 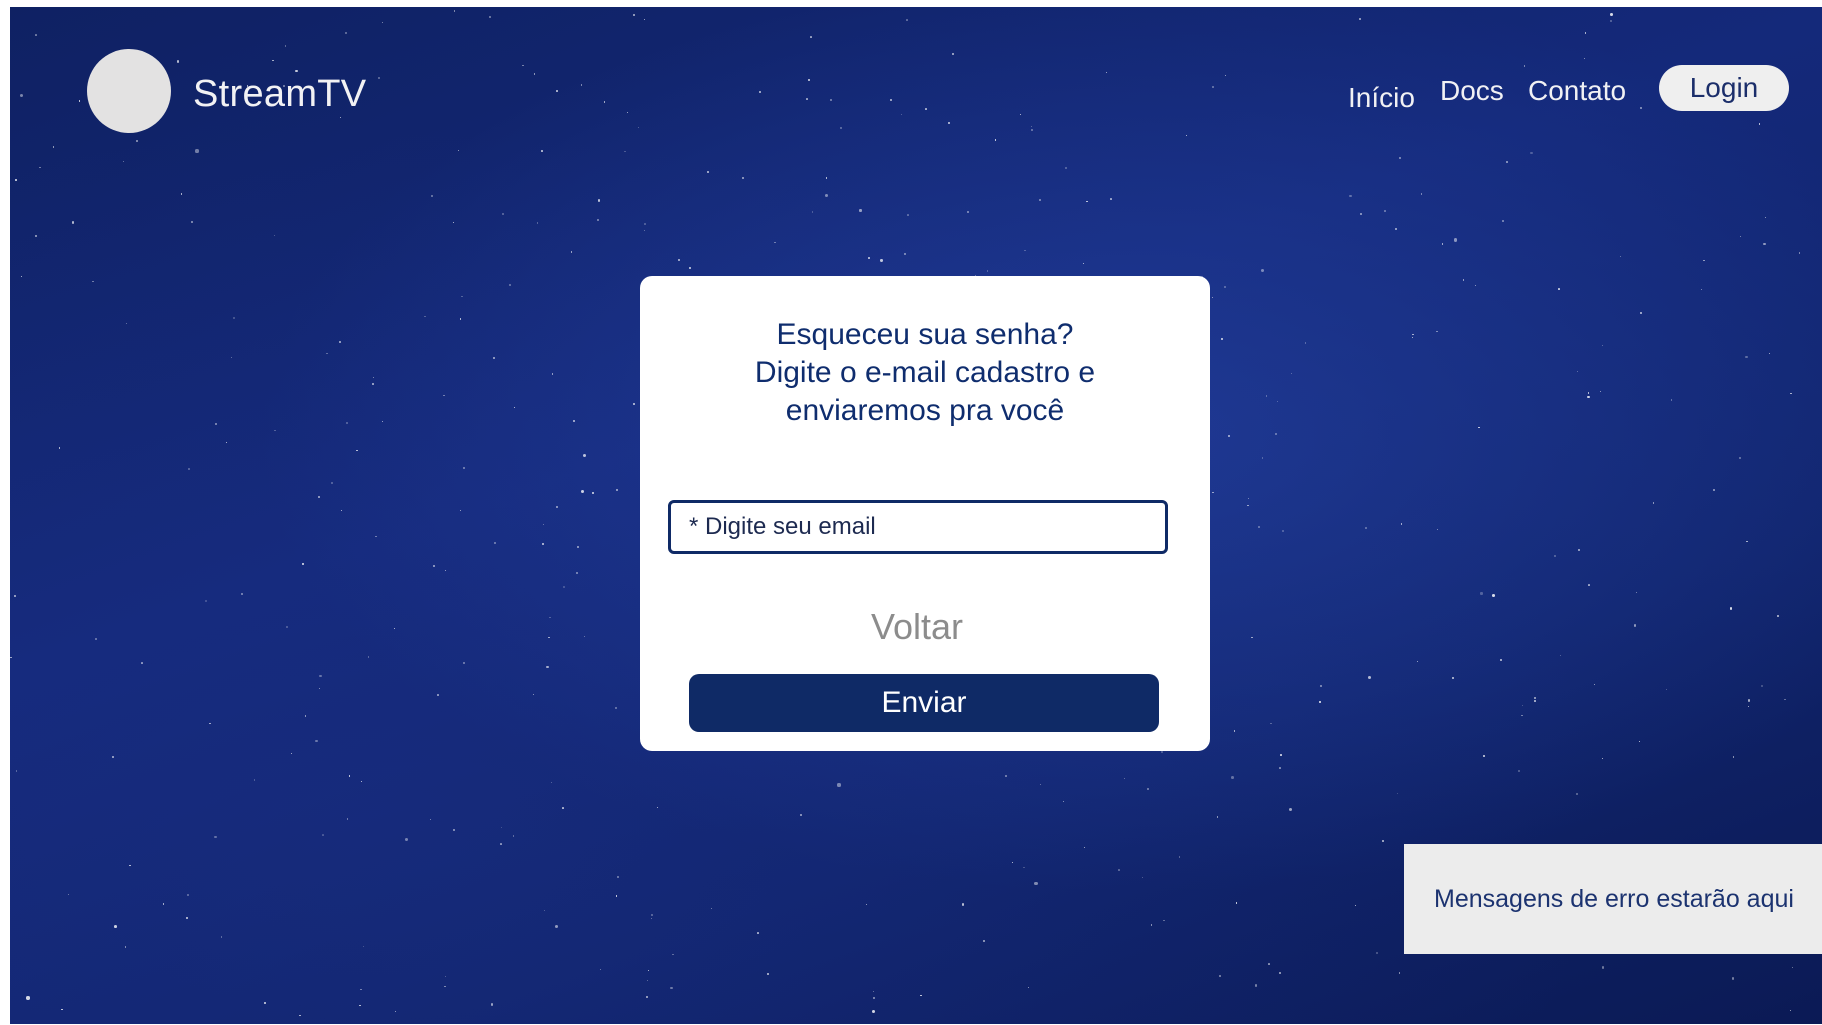 I want to click on nav-link-docs: Docs, so click(x=1472, y=91).